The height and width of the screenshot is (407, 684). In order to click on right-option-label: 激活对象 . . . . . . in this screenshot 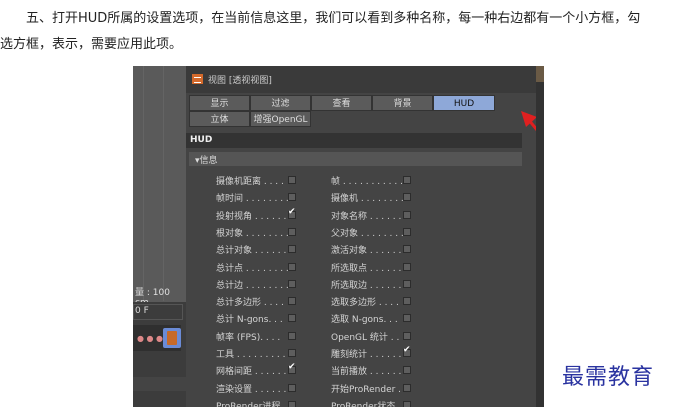, I will do `click(366, 251)`.